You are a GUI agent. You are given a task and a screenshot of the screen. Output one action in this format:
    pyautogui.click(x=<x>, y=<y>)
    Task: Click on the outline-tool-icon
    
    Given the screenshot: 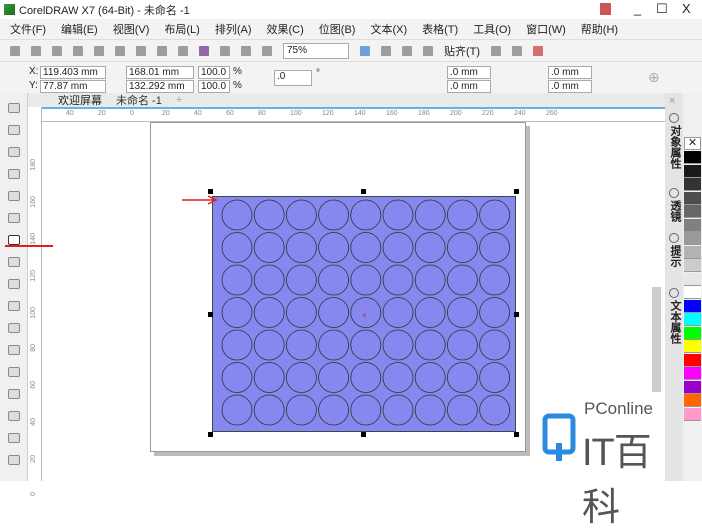 What is the action you would take?
    pyautogui.click(x=14, y=460)
    